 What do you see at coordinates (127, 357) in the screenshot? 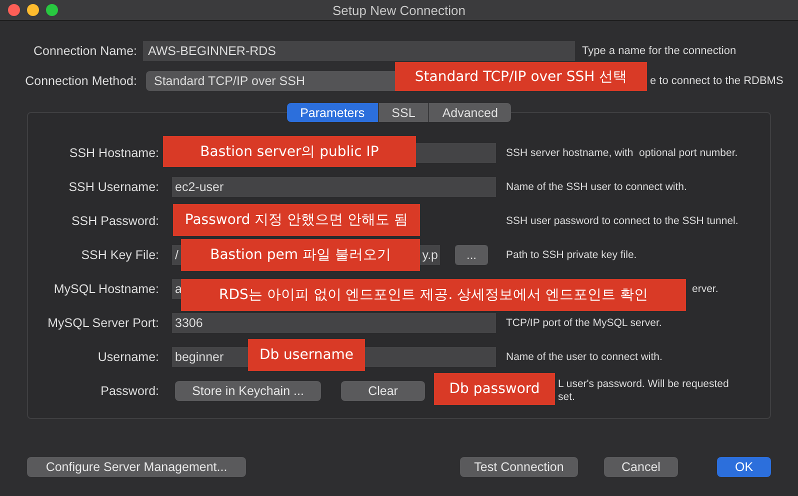
I see `field-label: Username:` at bounding box center [127, 357].